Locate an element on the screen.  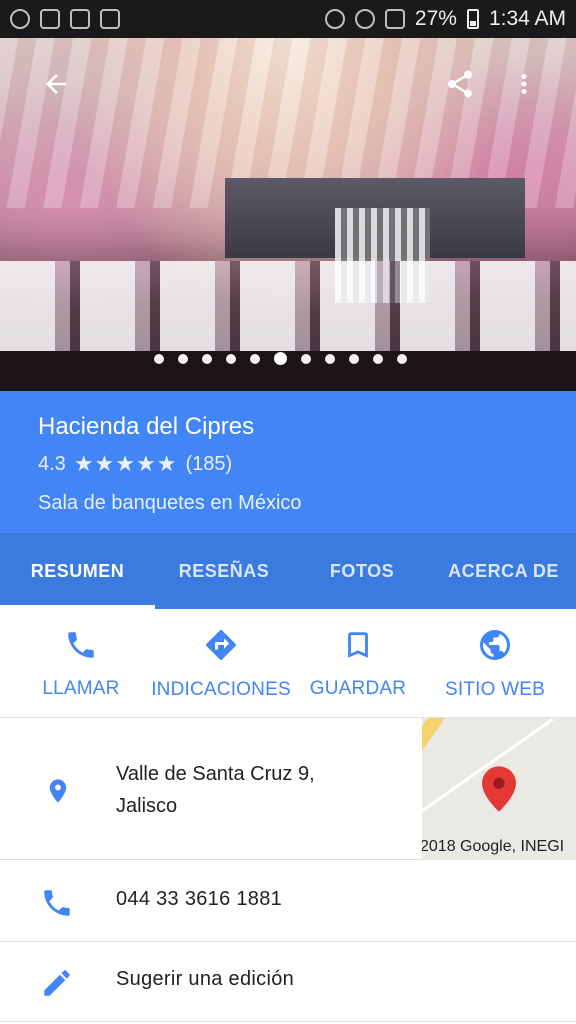
wifi-icon is located at coordinates (364, 19).